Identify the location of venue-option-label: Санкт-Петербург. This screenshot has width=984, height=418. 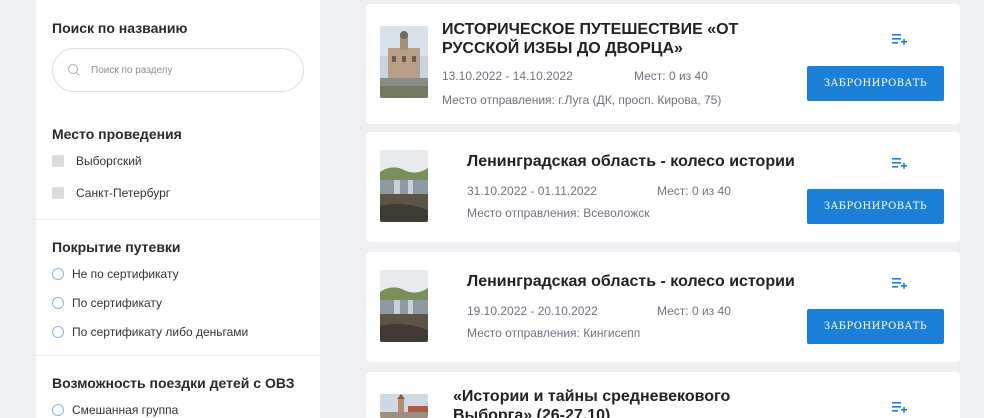
(123, 193).